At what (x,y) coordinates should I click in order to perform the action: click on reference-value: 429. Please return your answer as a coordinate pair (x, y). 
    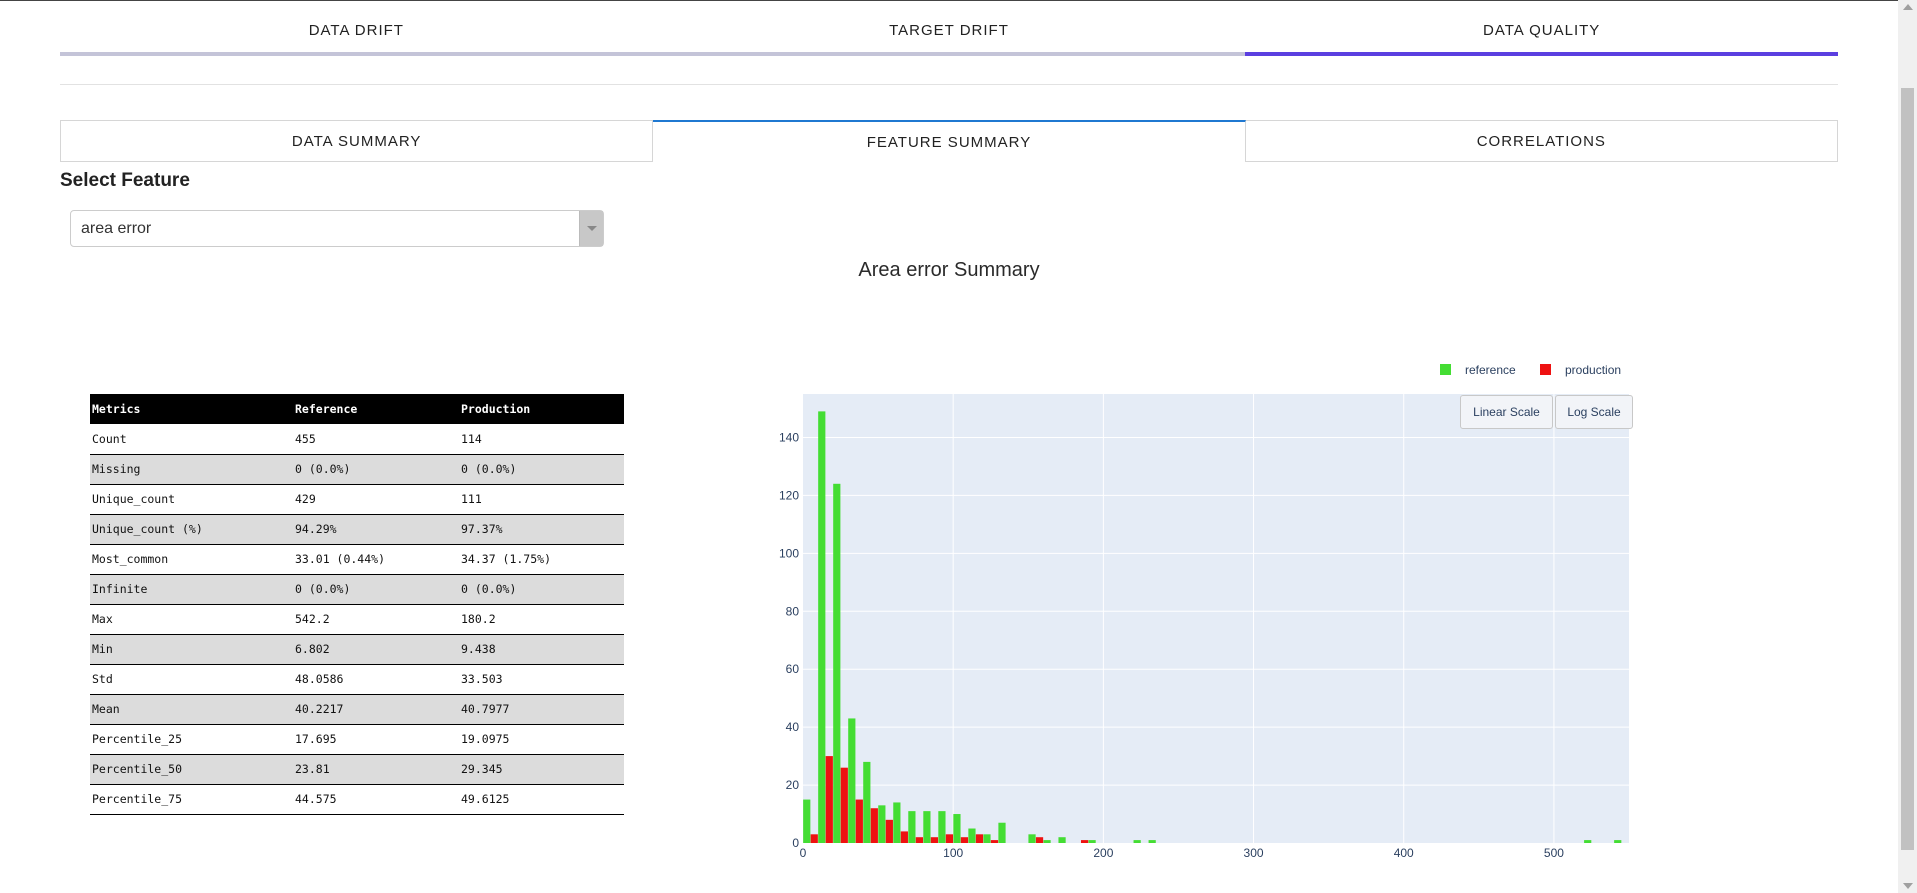
    Looking at the image, I should click on (376, 499).